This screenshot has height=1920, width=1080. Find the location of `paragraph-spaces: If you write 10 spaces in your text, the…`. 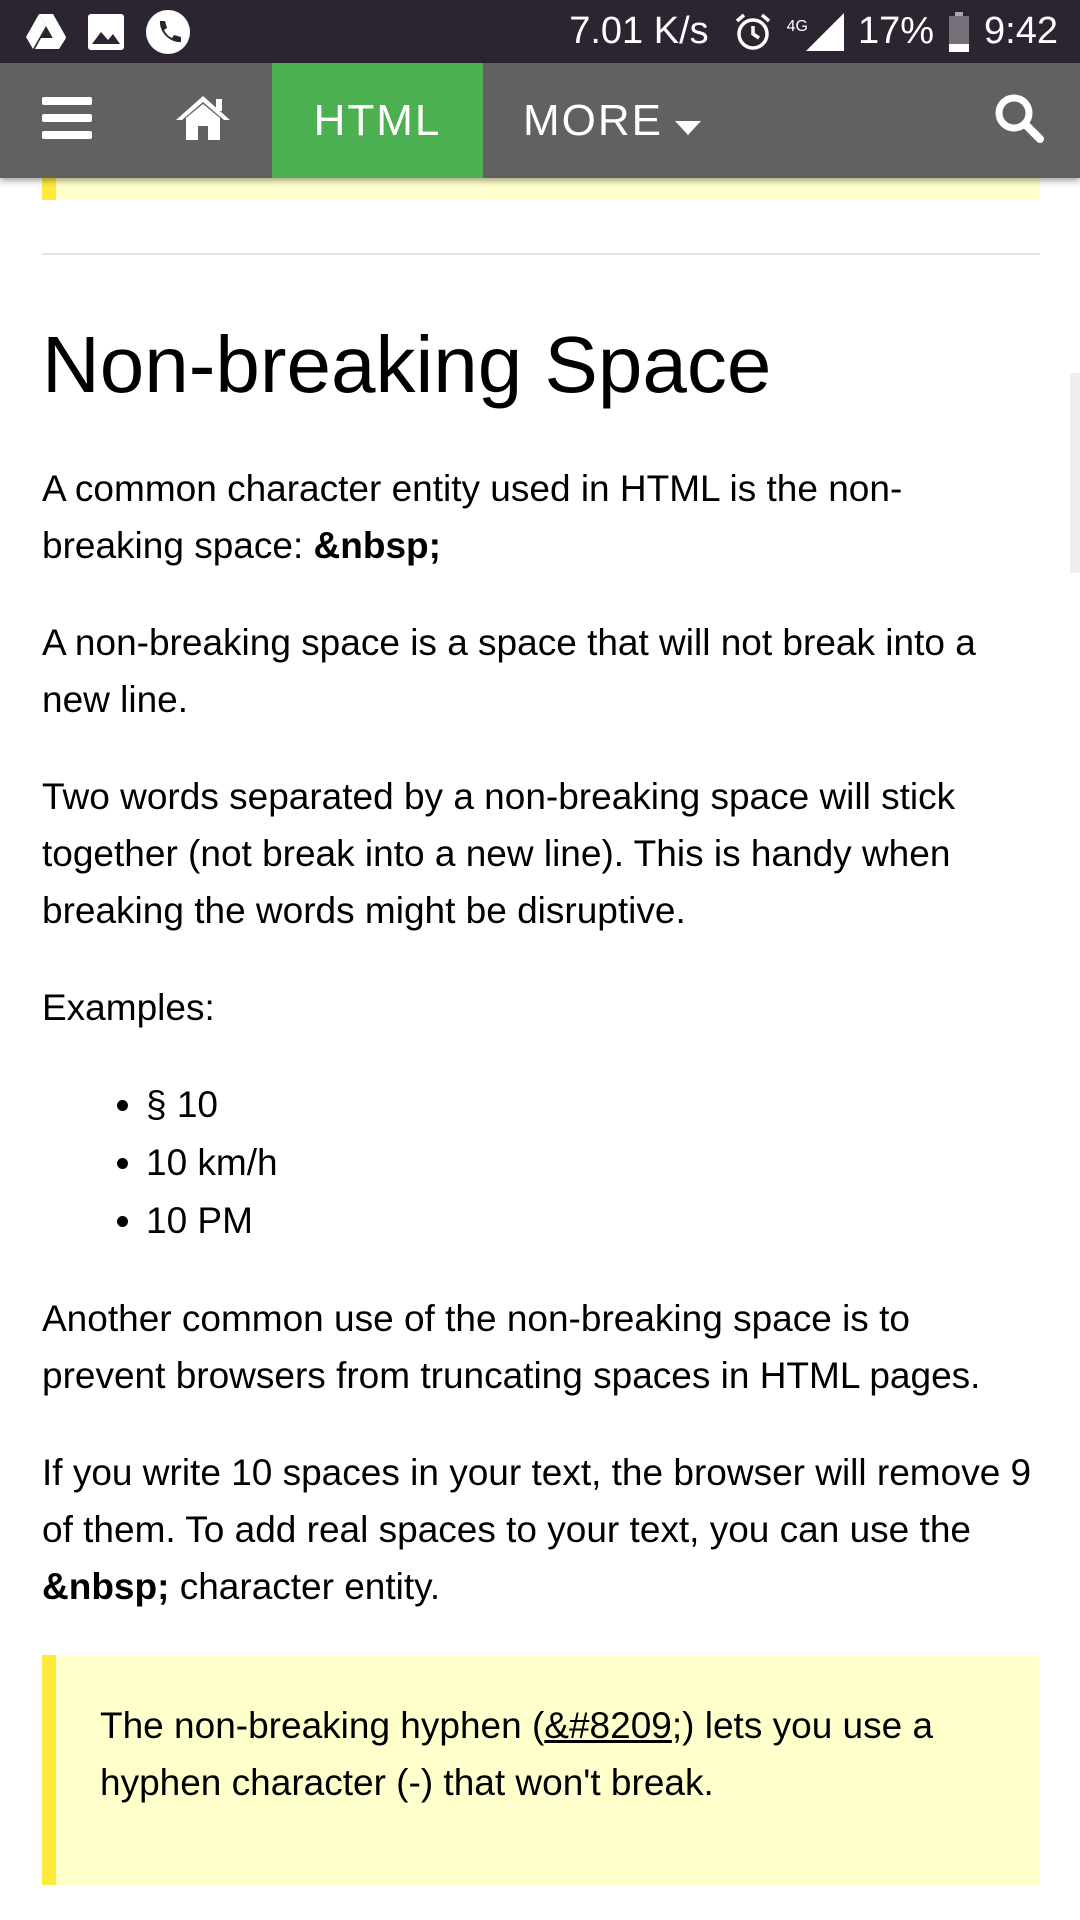

paragraph-spaces: If you write 10 spaces in your text, the… is located at coordinates (541, 1529).